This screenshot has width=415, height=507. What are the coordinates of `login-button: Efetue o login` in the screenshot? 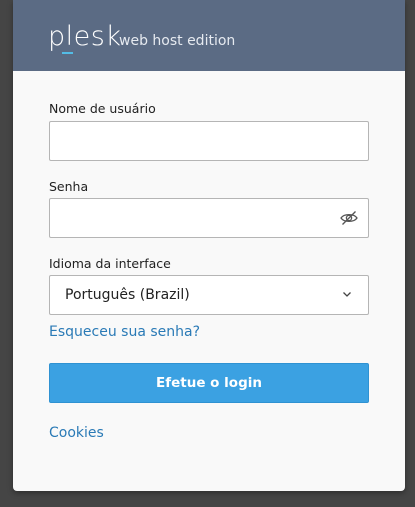 It's located at (209, 383).